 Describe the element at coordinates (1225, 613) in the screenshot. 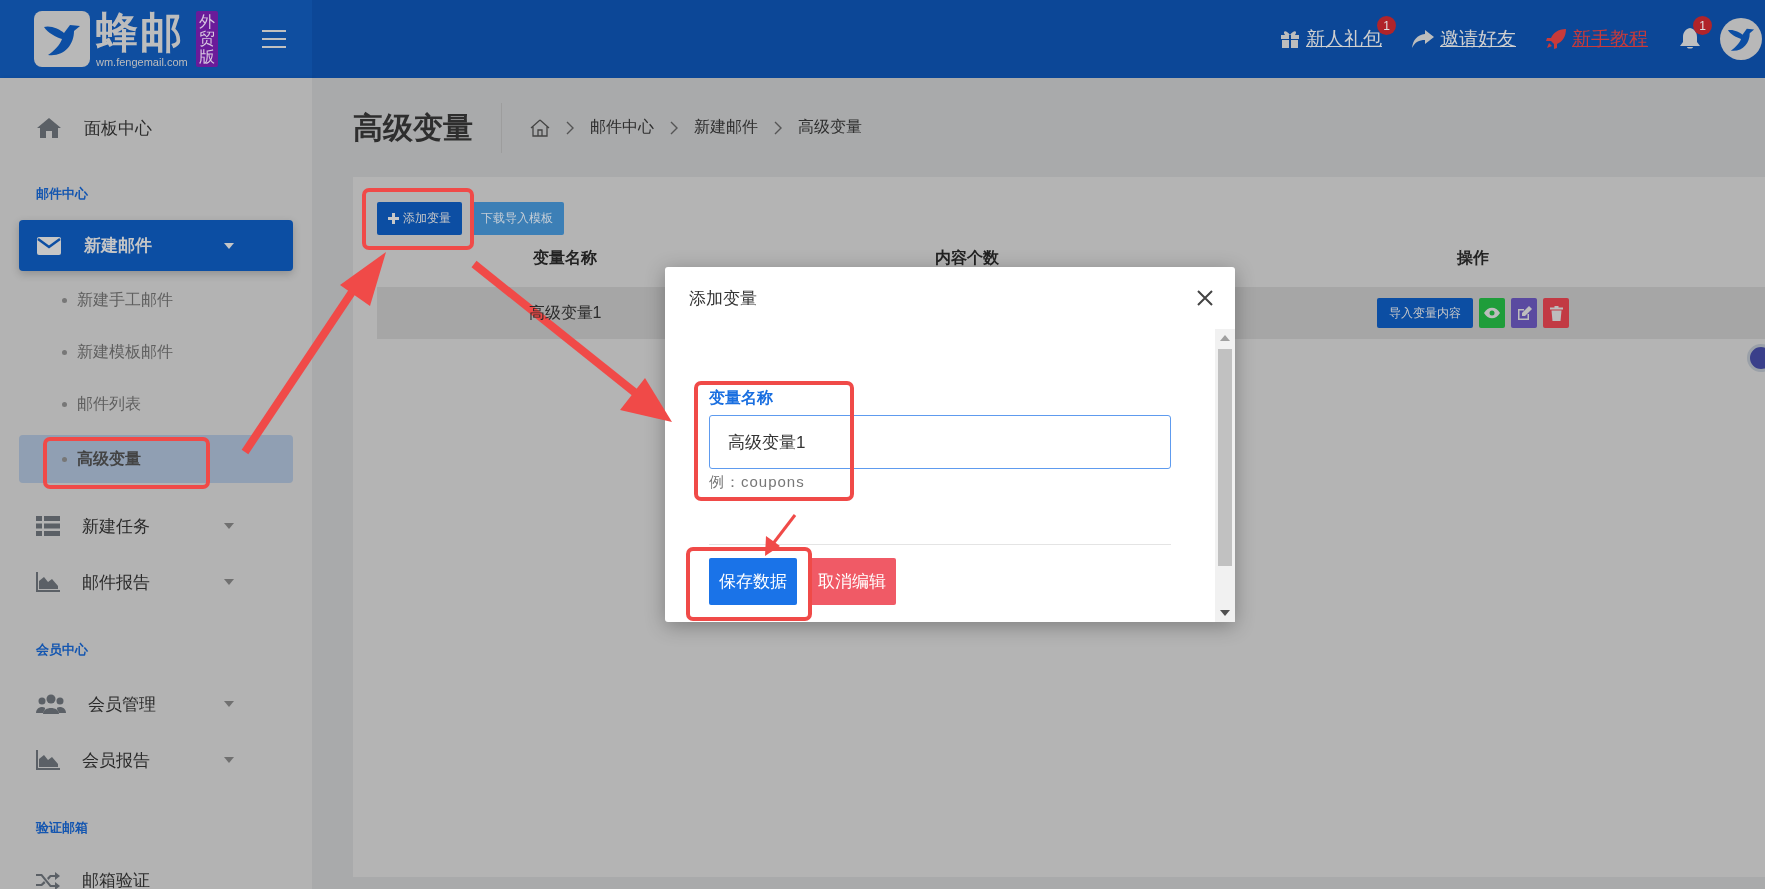

I see `scroll-down-icon` at that location.